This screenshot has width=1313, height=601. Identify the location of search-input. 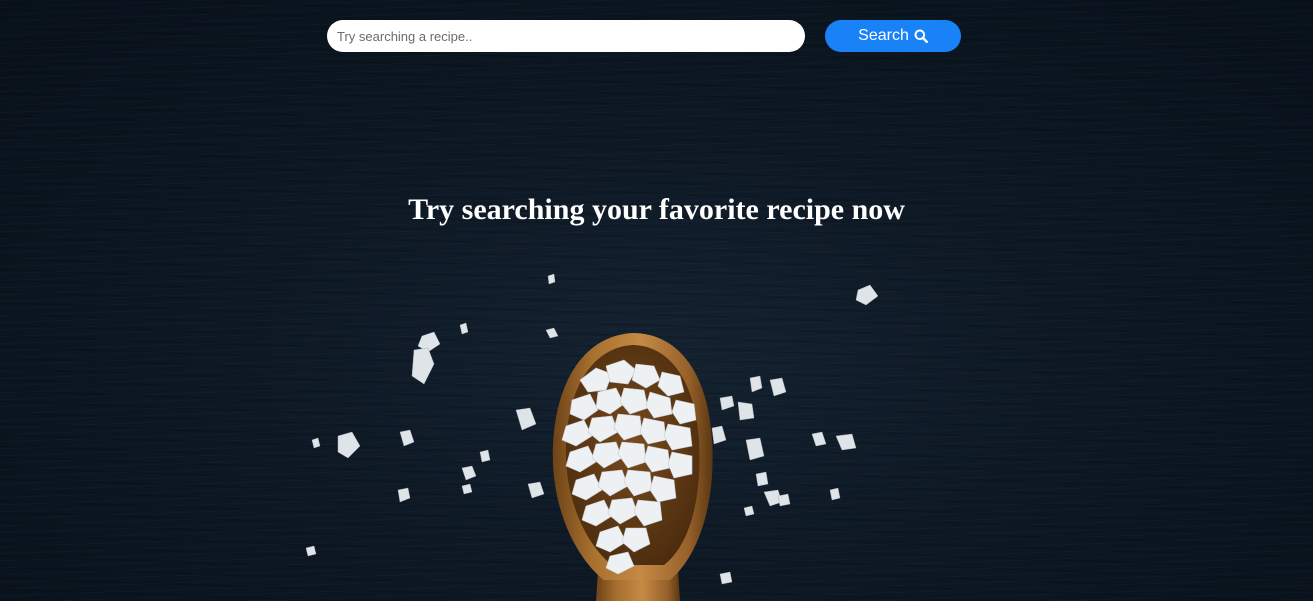
(566, 36).